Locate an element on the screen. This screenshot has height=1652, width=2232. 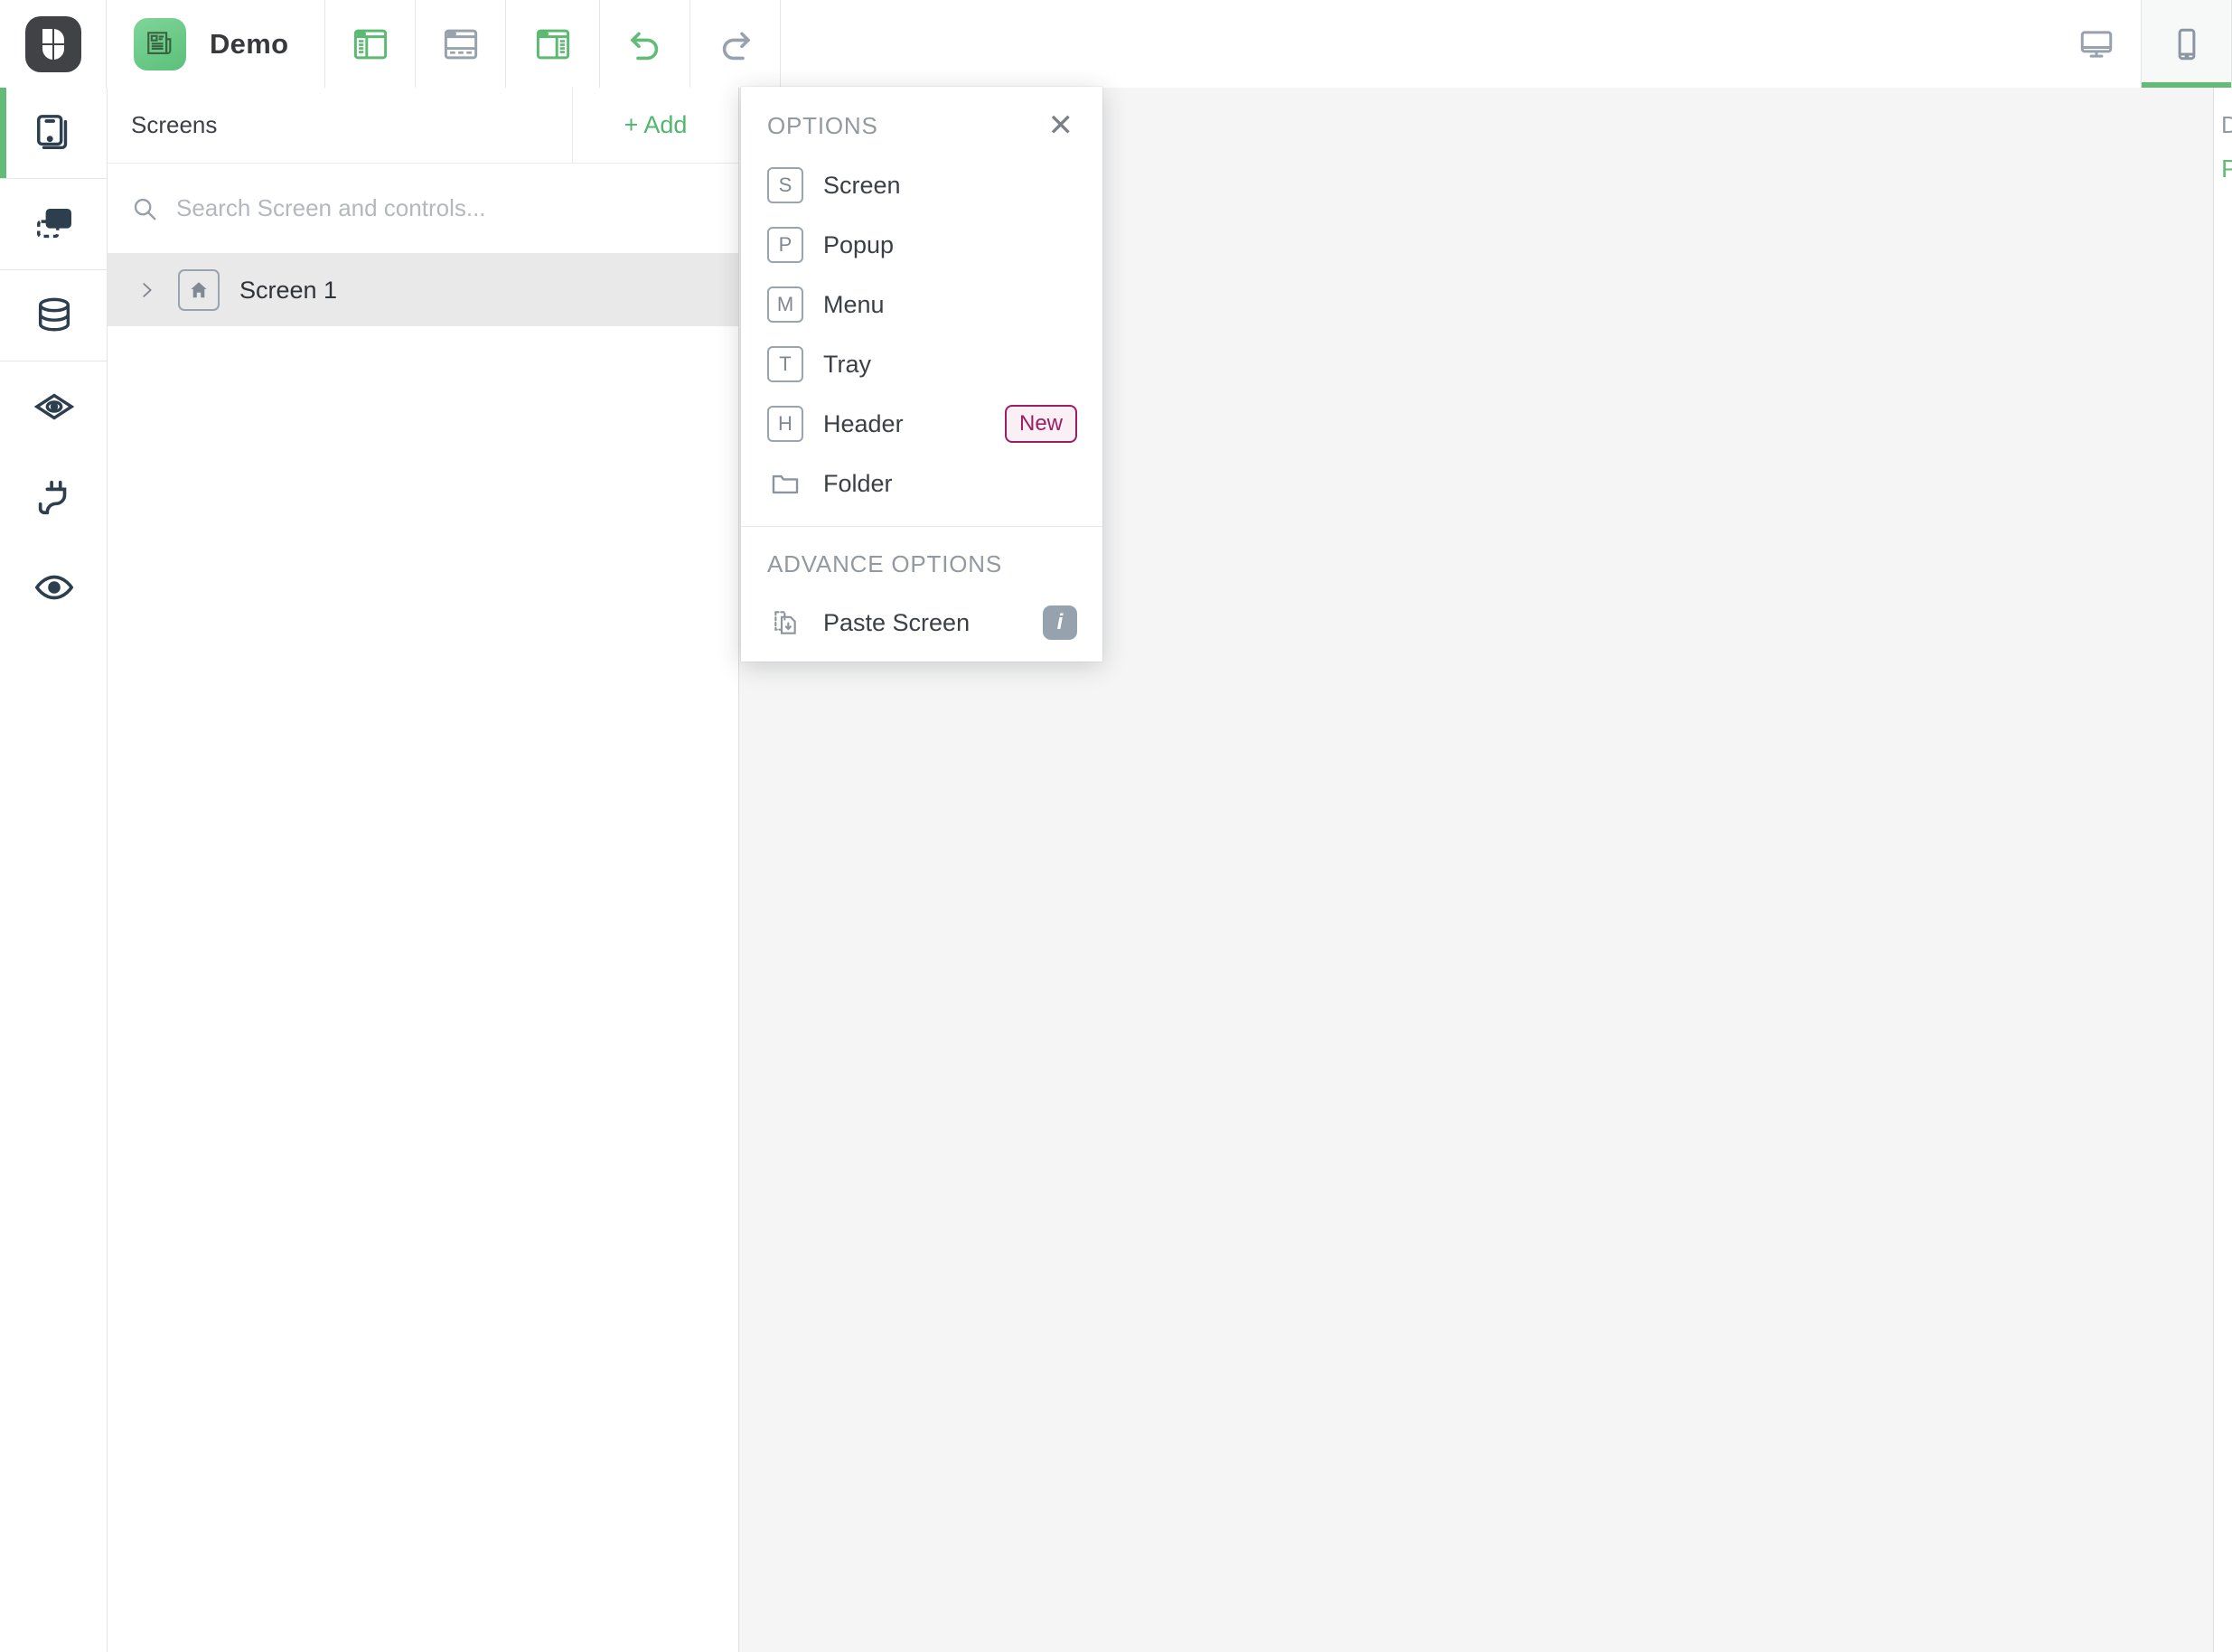
toggle-right-panel-button is located at coordinates (553, 44).